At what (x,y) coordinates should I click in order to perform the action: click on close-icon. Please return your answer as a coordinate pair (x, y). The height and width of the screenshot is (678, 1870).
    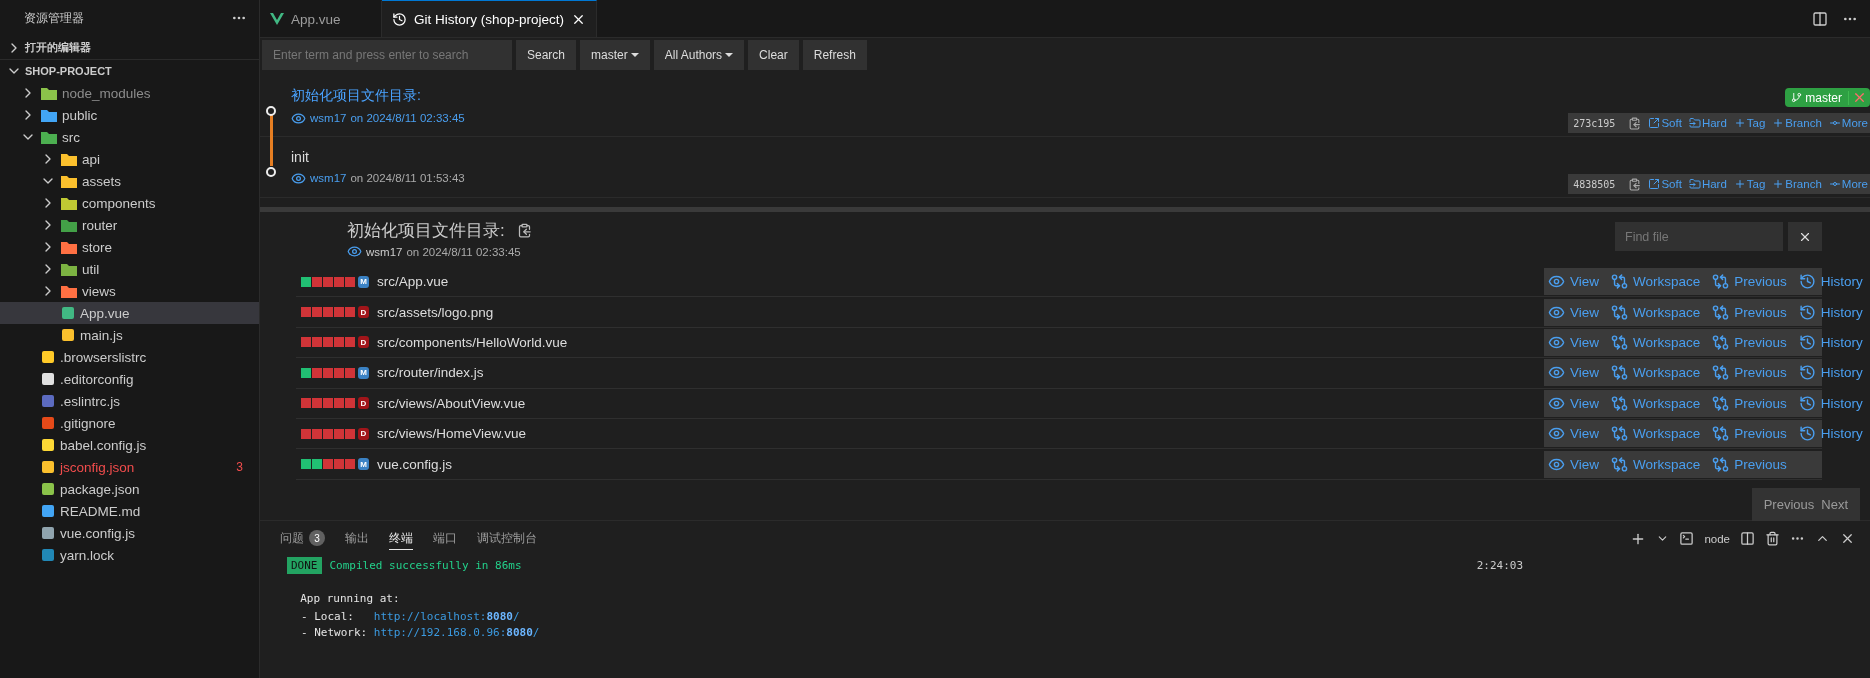
    Looking at the image, I should click on (1847, 538).